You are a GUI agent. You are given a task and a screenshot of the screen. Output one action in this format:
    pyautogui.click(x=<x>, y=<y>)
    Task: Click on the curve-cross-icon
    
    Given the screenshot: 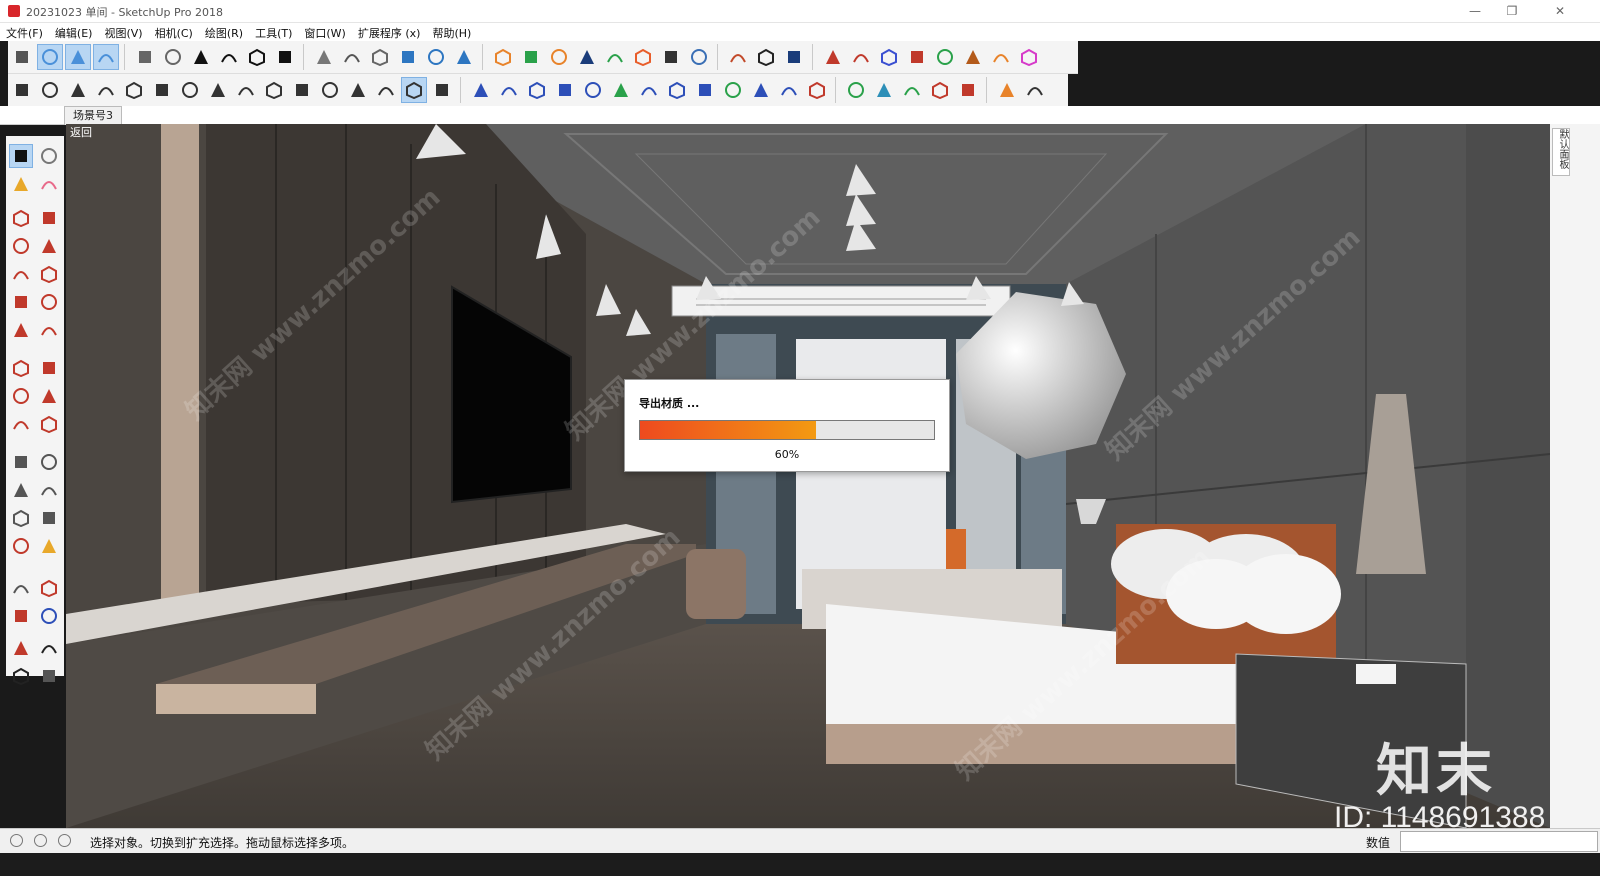 What is the action you would take?
    pyautogui.click(x=593, y=90)
    